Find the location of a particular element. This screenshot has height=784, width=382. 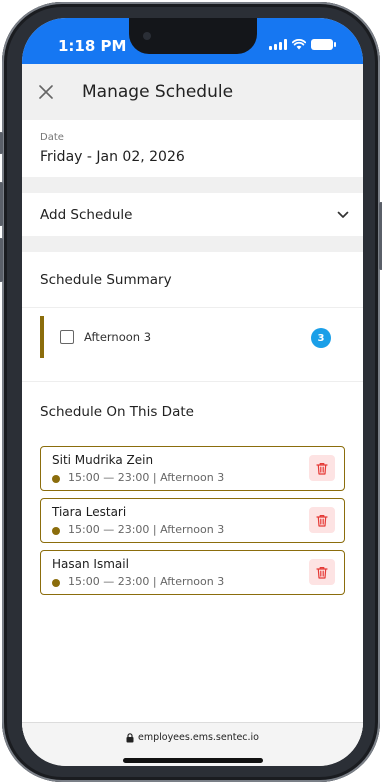

date-value: Friday - Jan 02, 2026 is located at coordinates (112, 157).